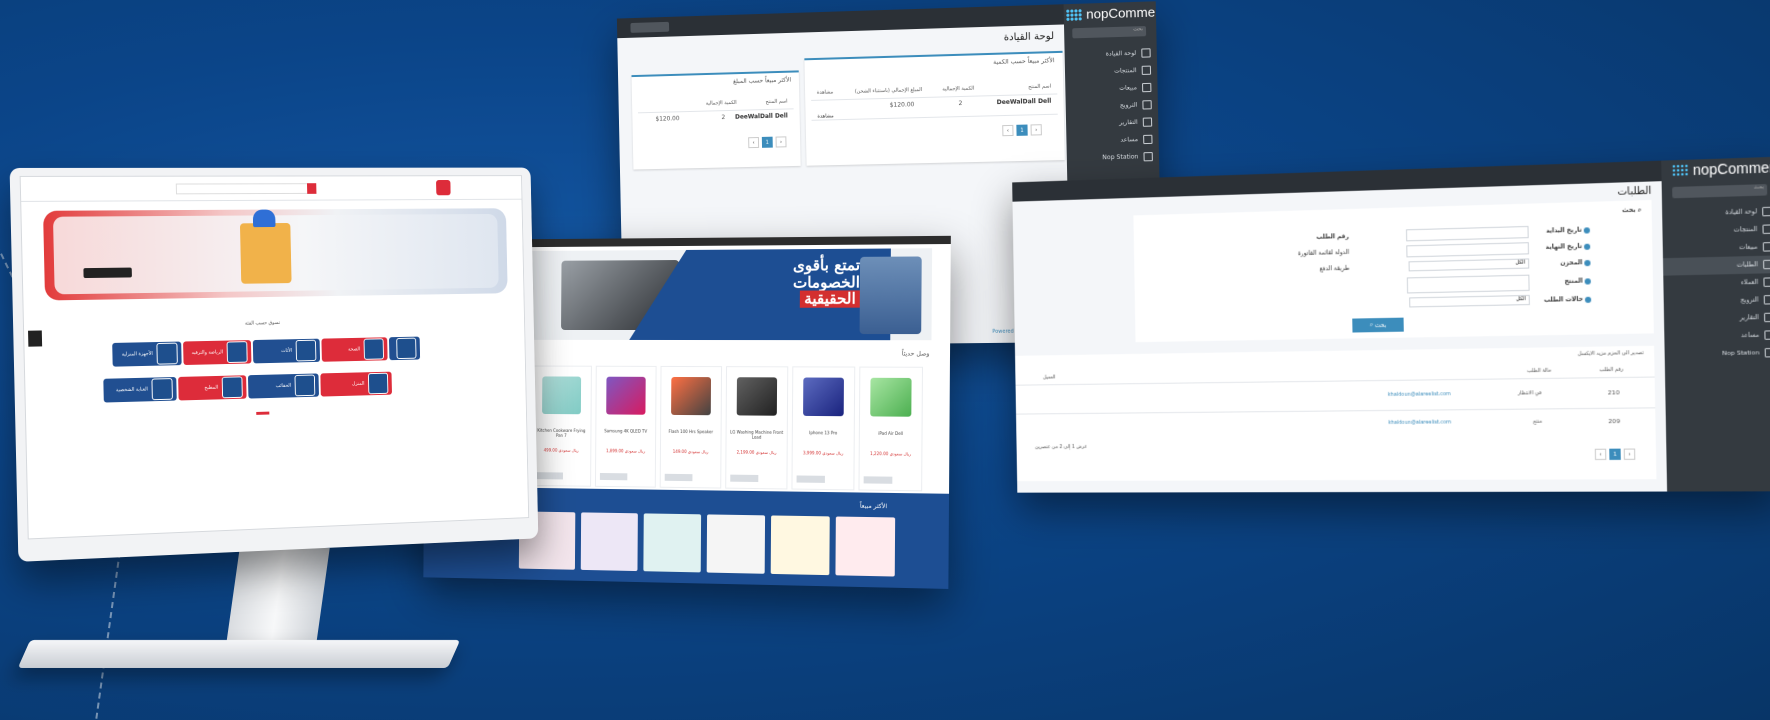 The height and width of the screenshot is (720, 1770). I want to click on table-row: 210 في الانتظار khaldoun@alareelist.com, so click(1336, 396).